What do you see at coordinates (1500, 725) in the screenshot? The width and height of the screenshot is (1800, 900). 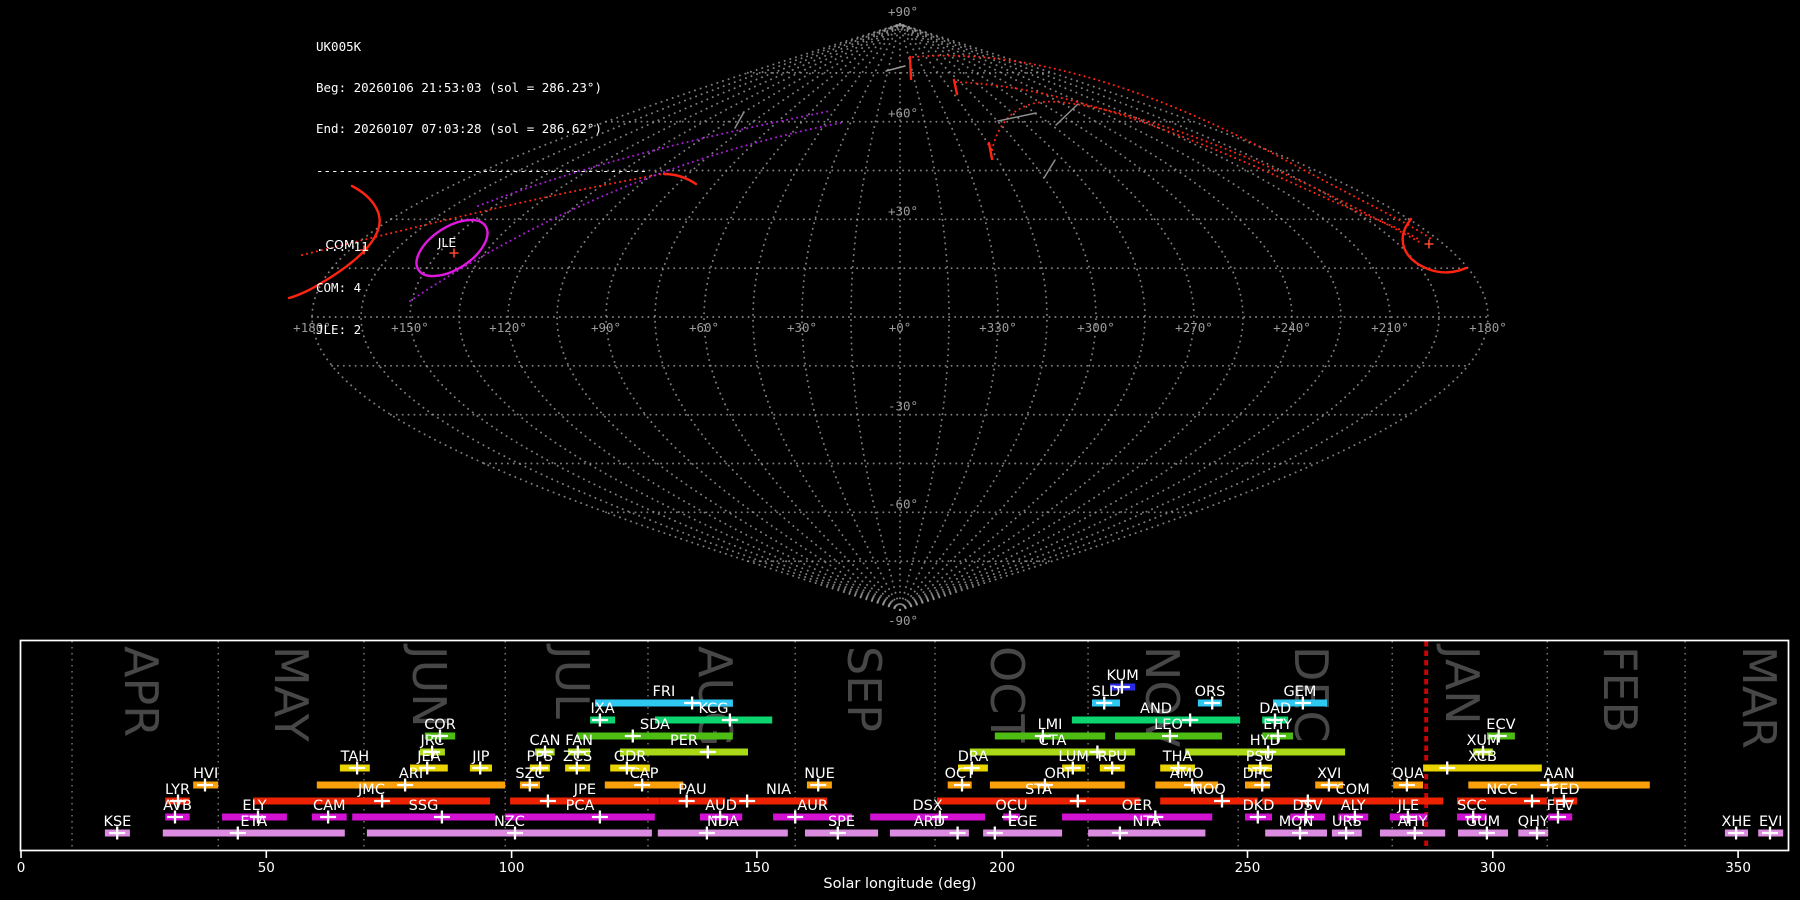 I see `shower-code-label: ECV` at bounding box center [1500, 725].